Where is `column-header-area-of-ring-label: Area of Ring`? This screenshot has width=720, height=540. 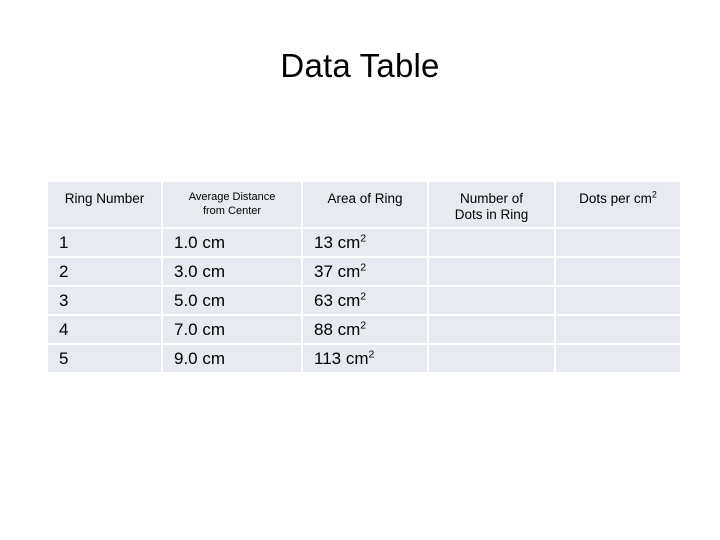
column-header-area-of-ring-label: Area of Ring is located at coordinates (365, 198).